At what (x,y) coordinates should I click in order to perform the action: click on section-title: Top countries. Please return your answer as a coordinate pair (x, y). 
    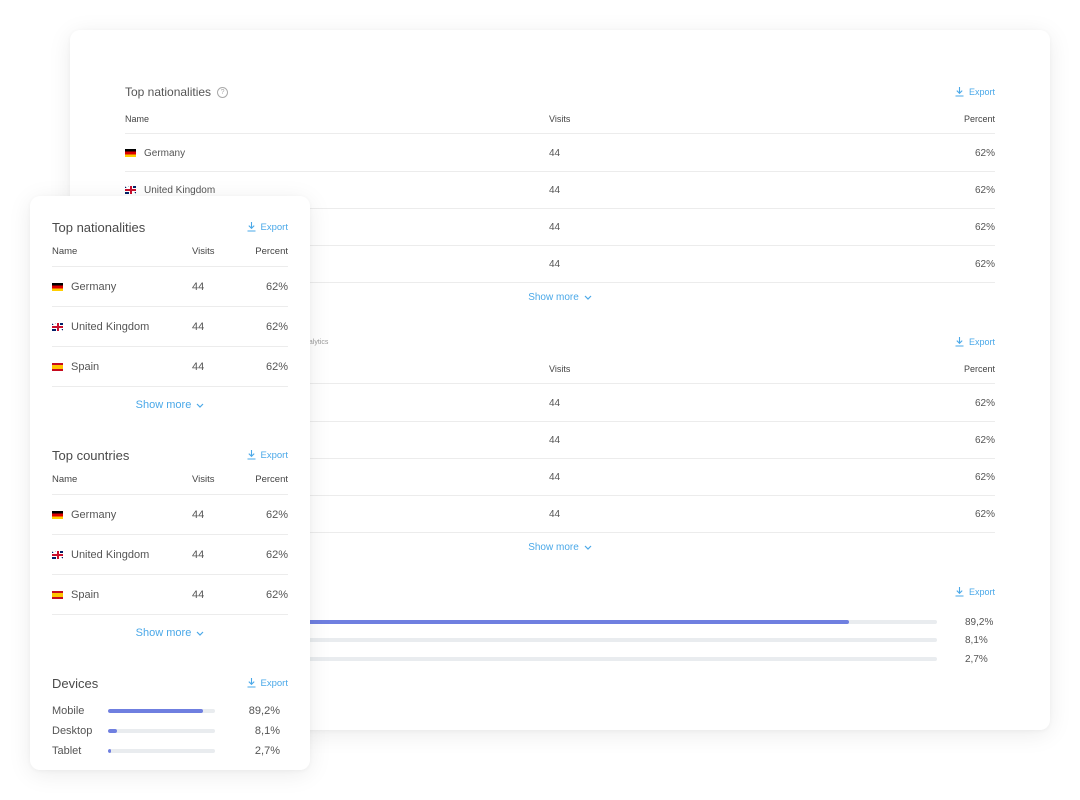
    Looking at the image, I should click on (91, 455).